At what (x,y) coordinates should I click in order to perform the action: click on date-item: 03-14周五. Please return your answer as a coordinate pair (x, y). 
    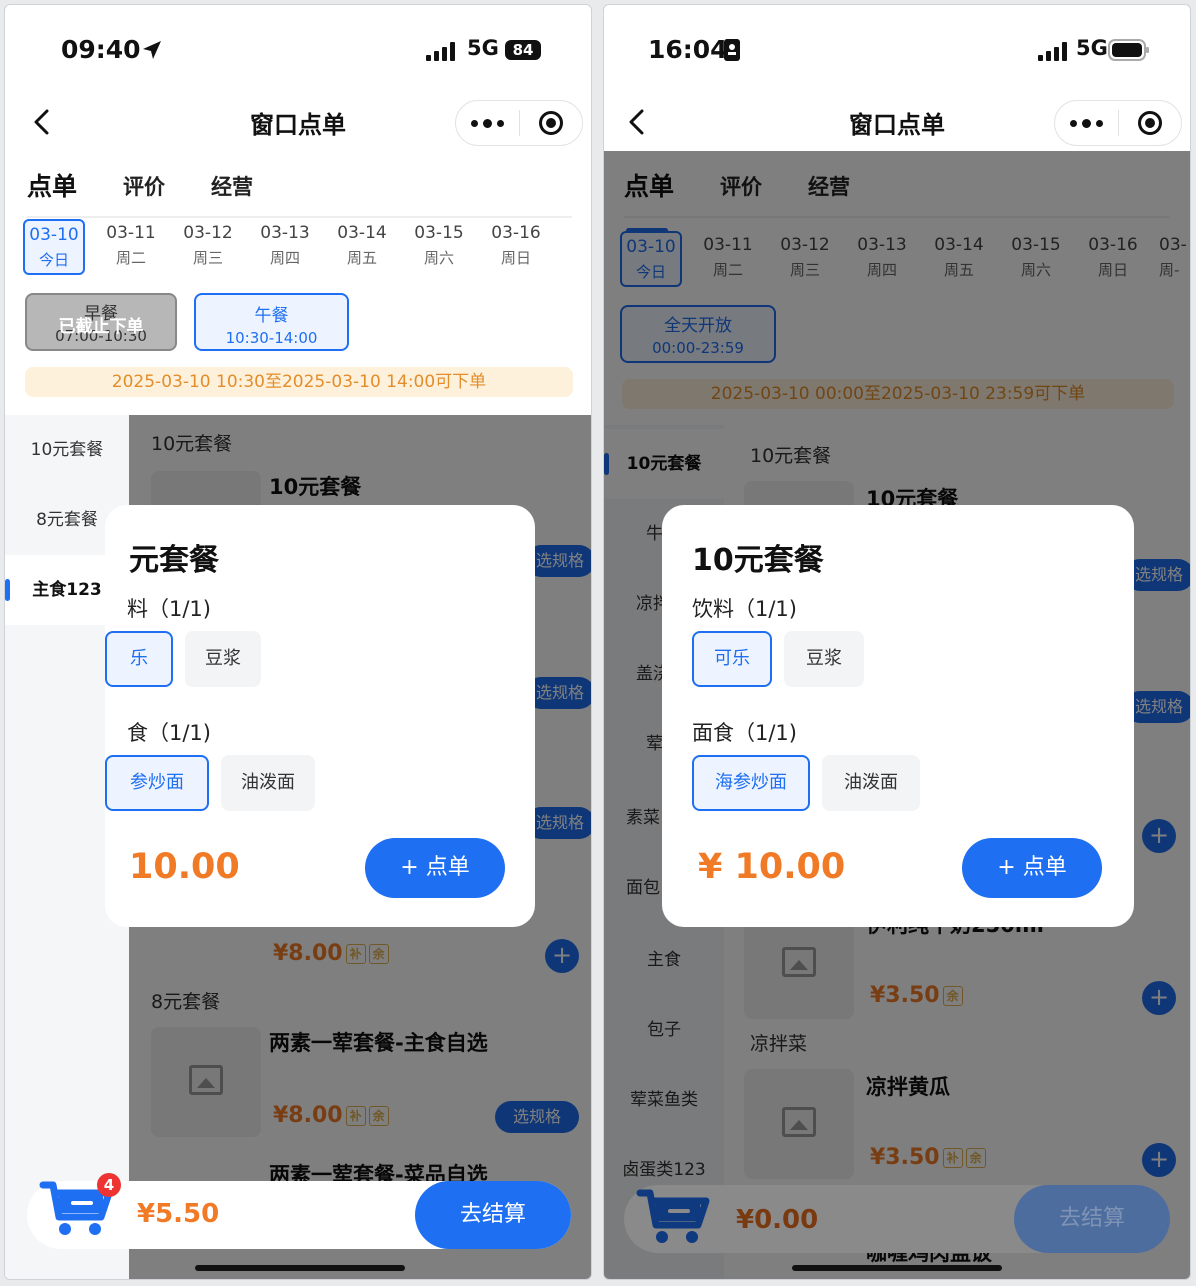
    Looking at the image, I should click on (362, 247).